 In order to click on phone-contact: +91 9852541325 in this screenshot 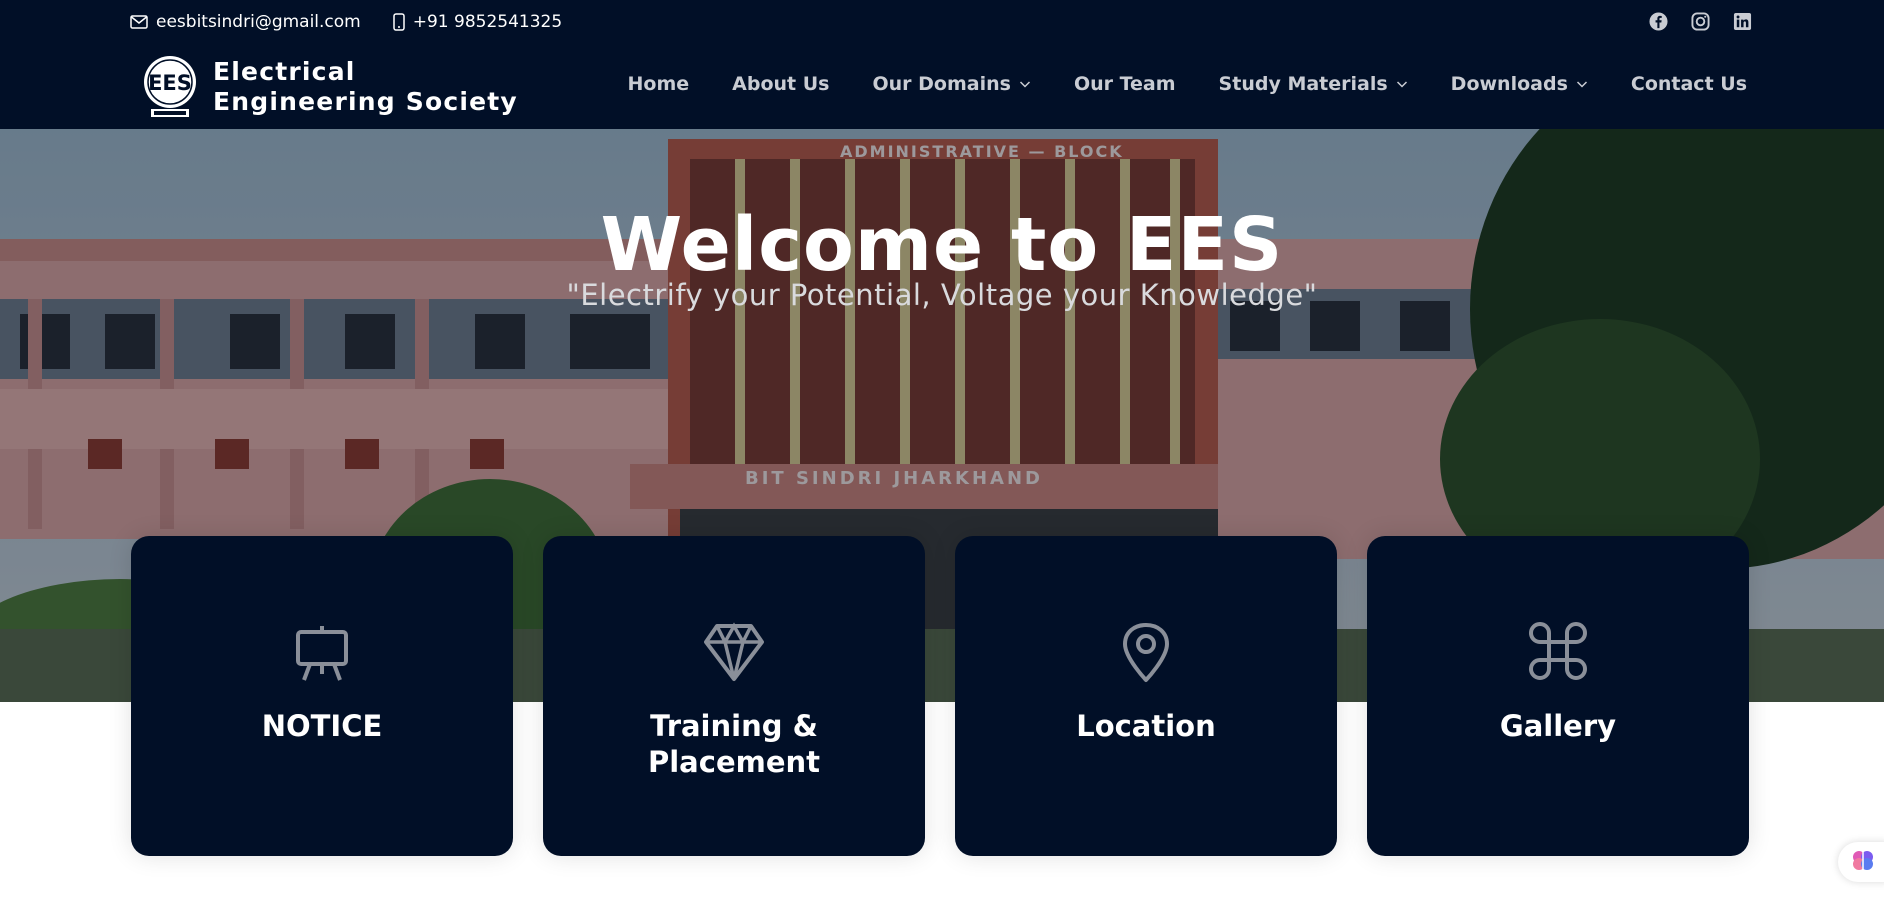, I will do `click(477, 22)`.